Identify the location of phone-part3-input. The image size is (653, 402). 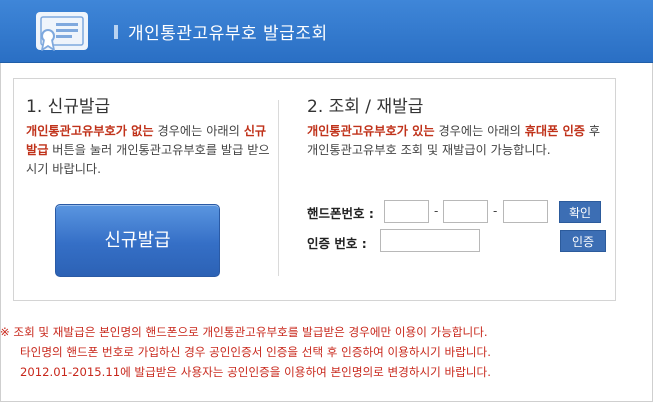
(525, 211).